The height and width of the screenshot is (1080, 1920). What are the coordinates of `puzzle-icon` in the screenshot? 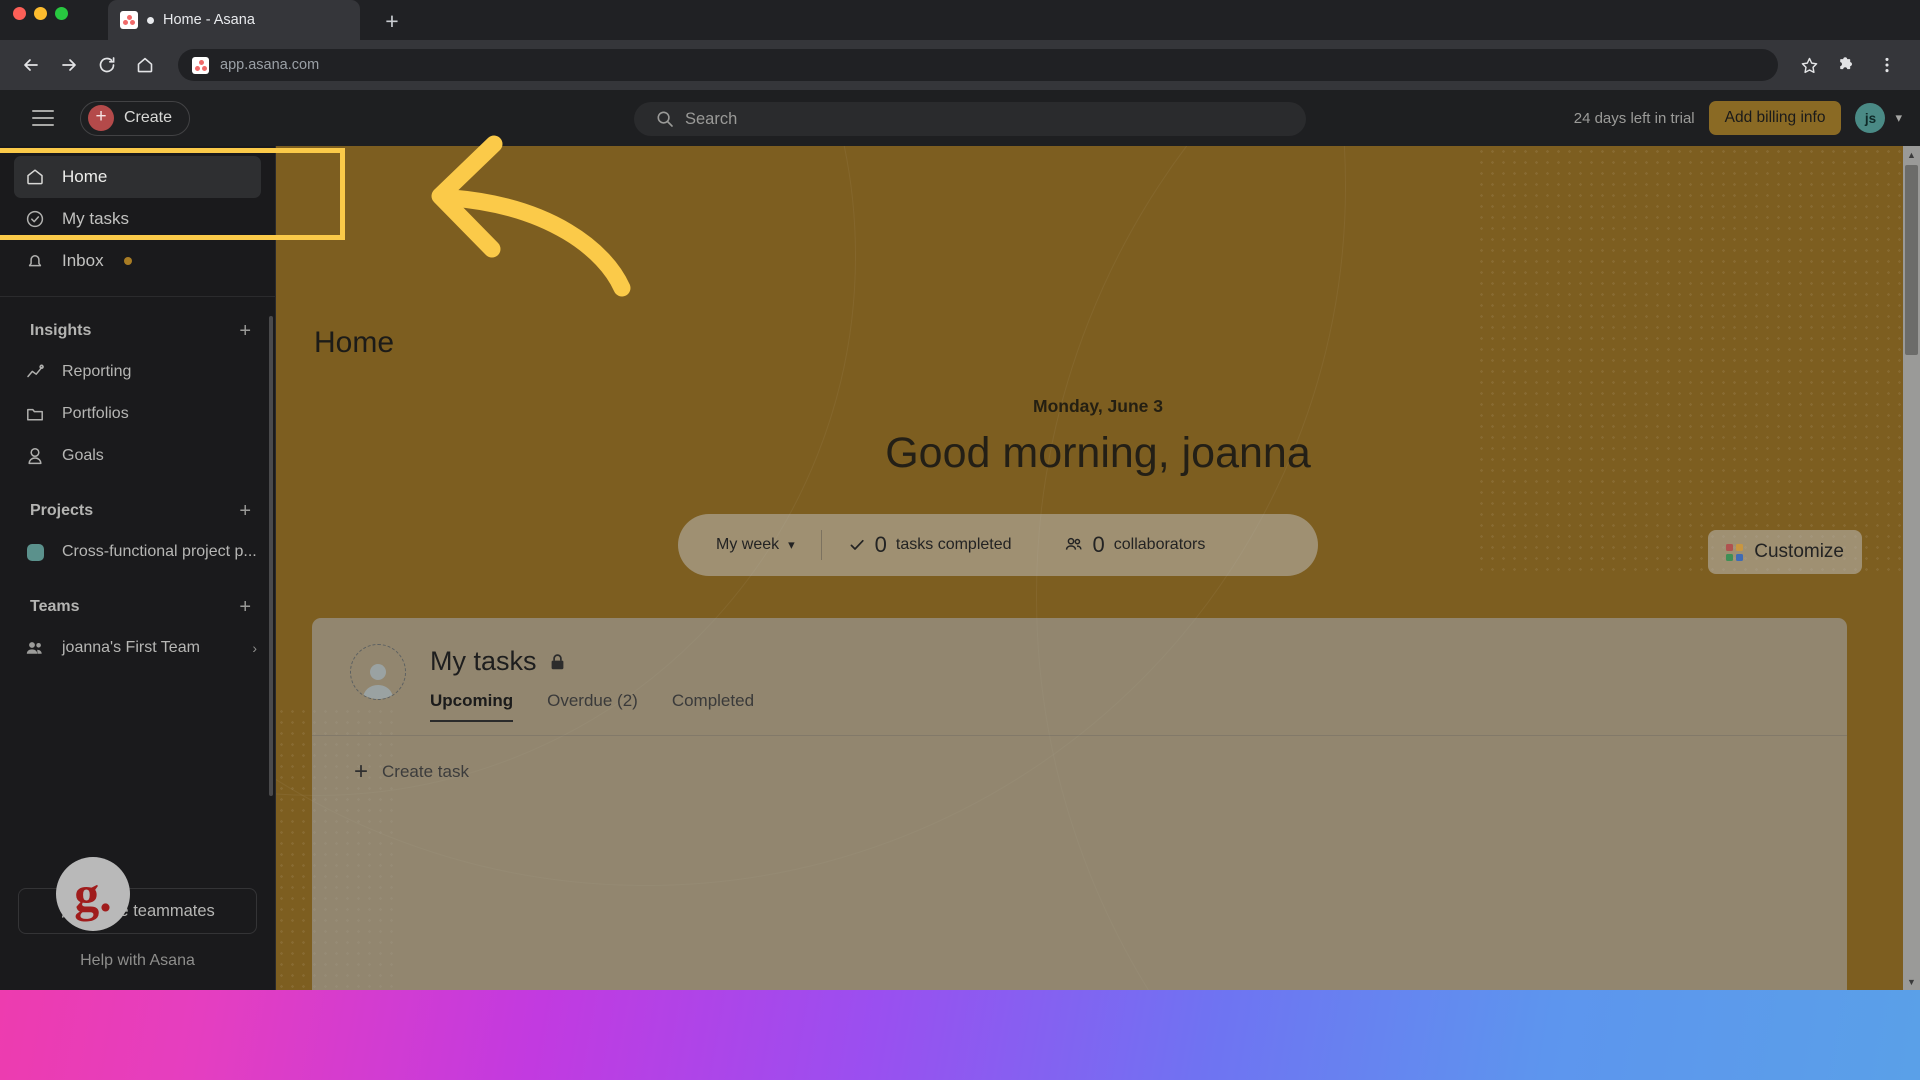 It's located at (1847, 65).